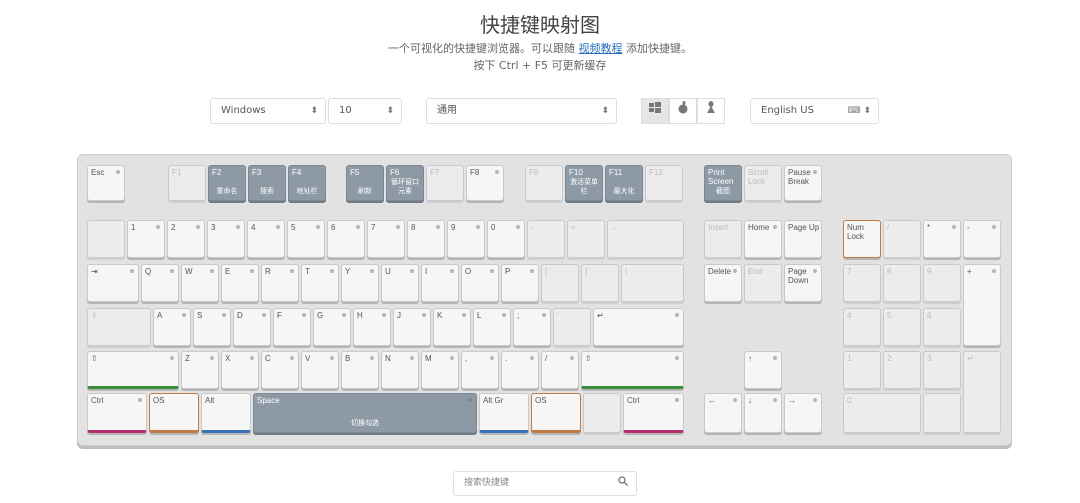 This screenshot has width=1080, height=503. Describe the element at coordinates (292, 327) in the screenshot. I see `key-f: F` at that location.